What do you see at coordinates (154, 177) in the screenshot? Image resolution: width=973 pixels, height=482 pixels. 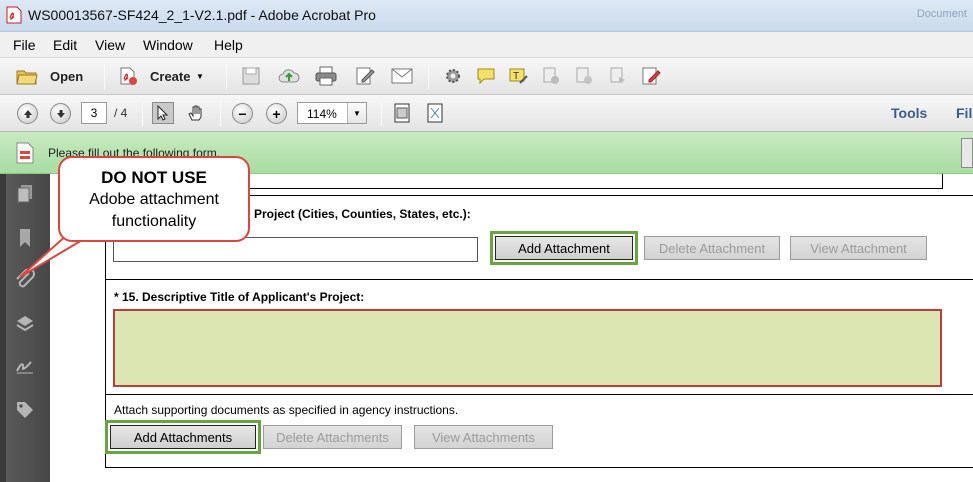 I see `callout-line-1: DO NOT USE` at bounding box center [154, 177].